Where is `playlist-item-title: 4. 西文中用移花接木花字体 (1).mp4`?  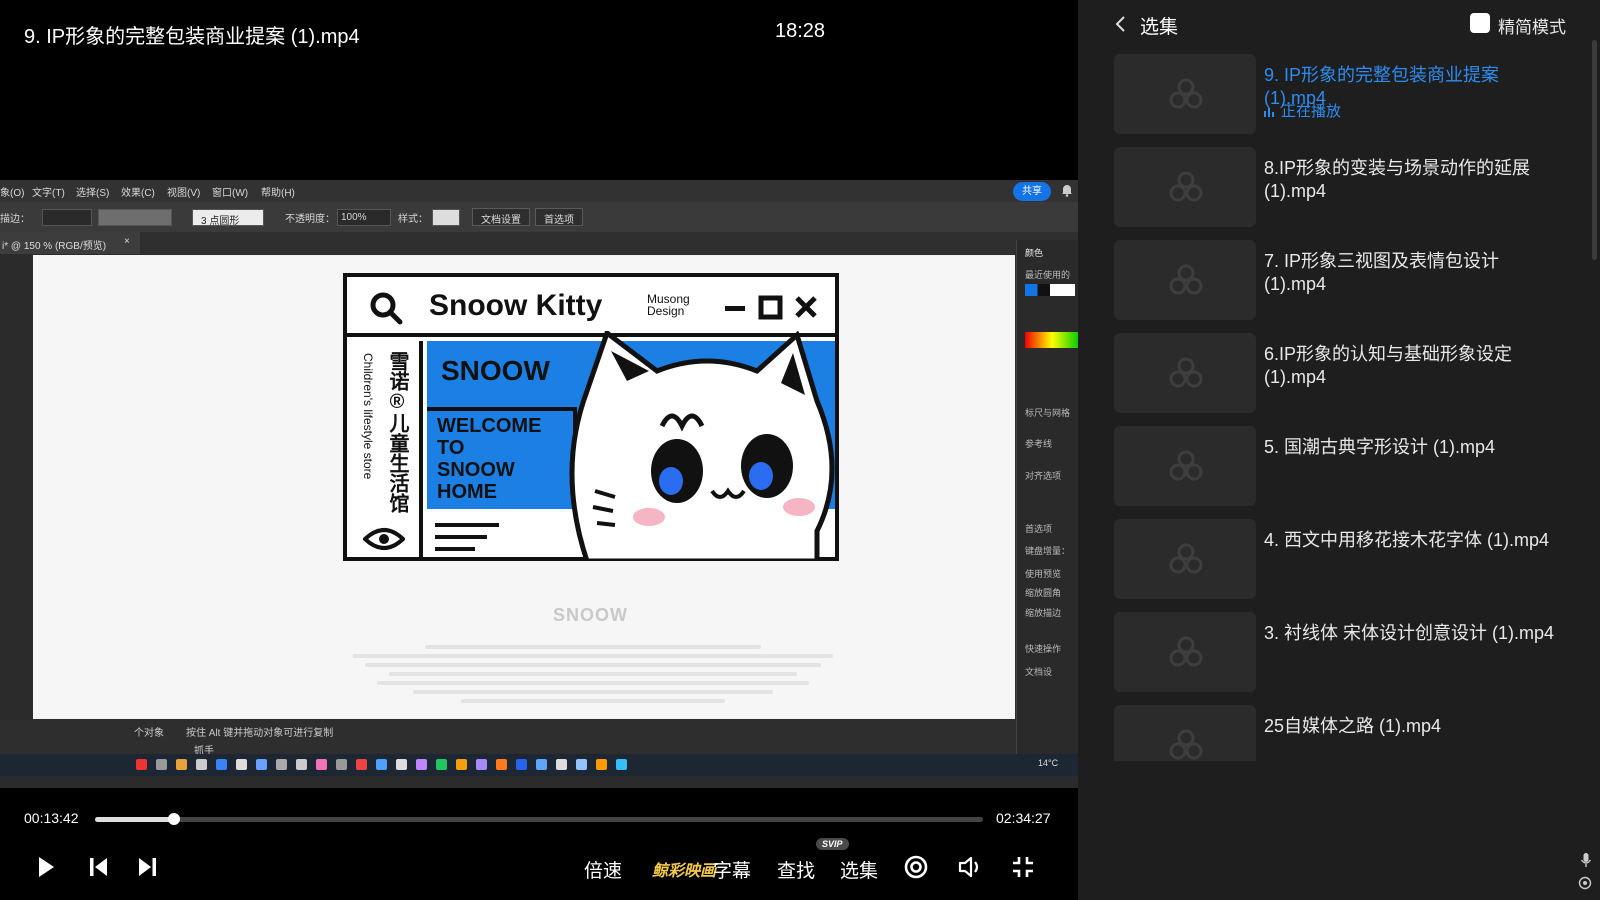
playlist-item-title: 4. 西文中用移花接木花字体 (1).mp4 is located at coordinates (1407, 540).